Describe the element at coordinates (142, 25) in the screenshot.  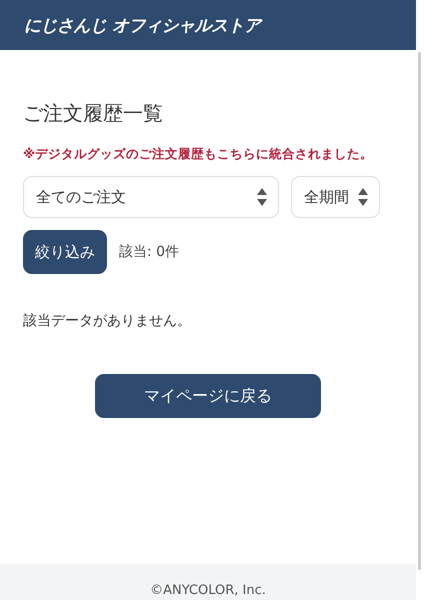
I see `store-logo: にじさんじ オフィシャルストア` at that location.